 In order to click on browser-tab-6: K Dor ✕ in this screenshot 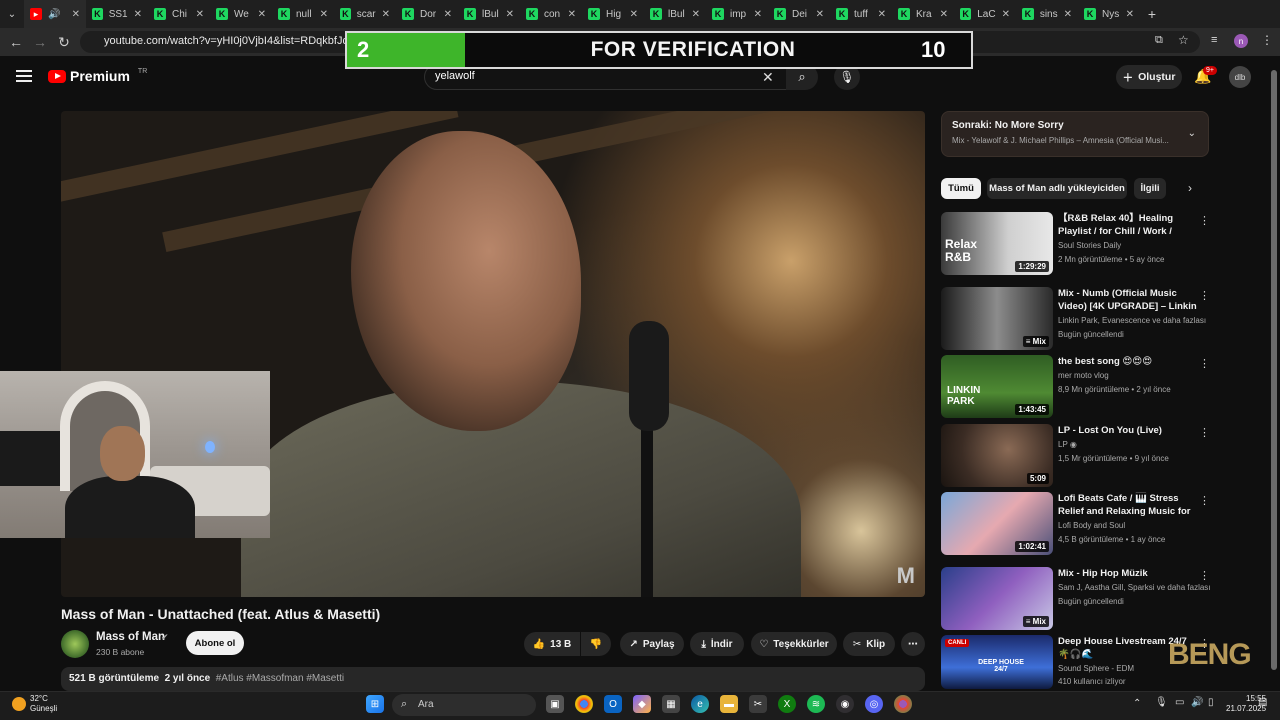, I will do `click(427, 14)`.